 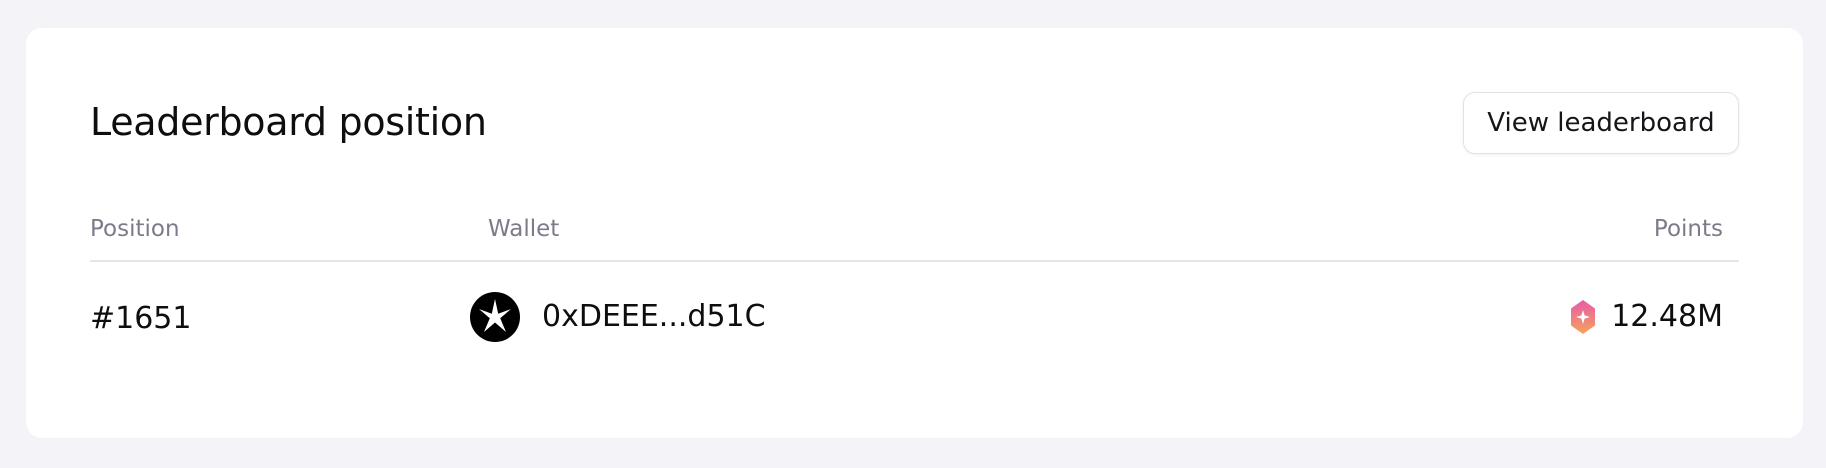 I want to click on table-header: Position Wallet Points, so click(x=914, y=235).